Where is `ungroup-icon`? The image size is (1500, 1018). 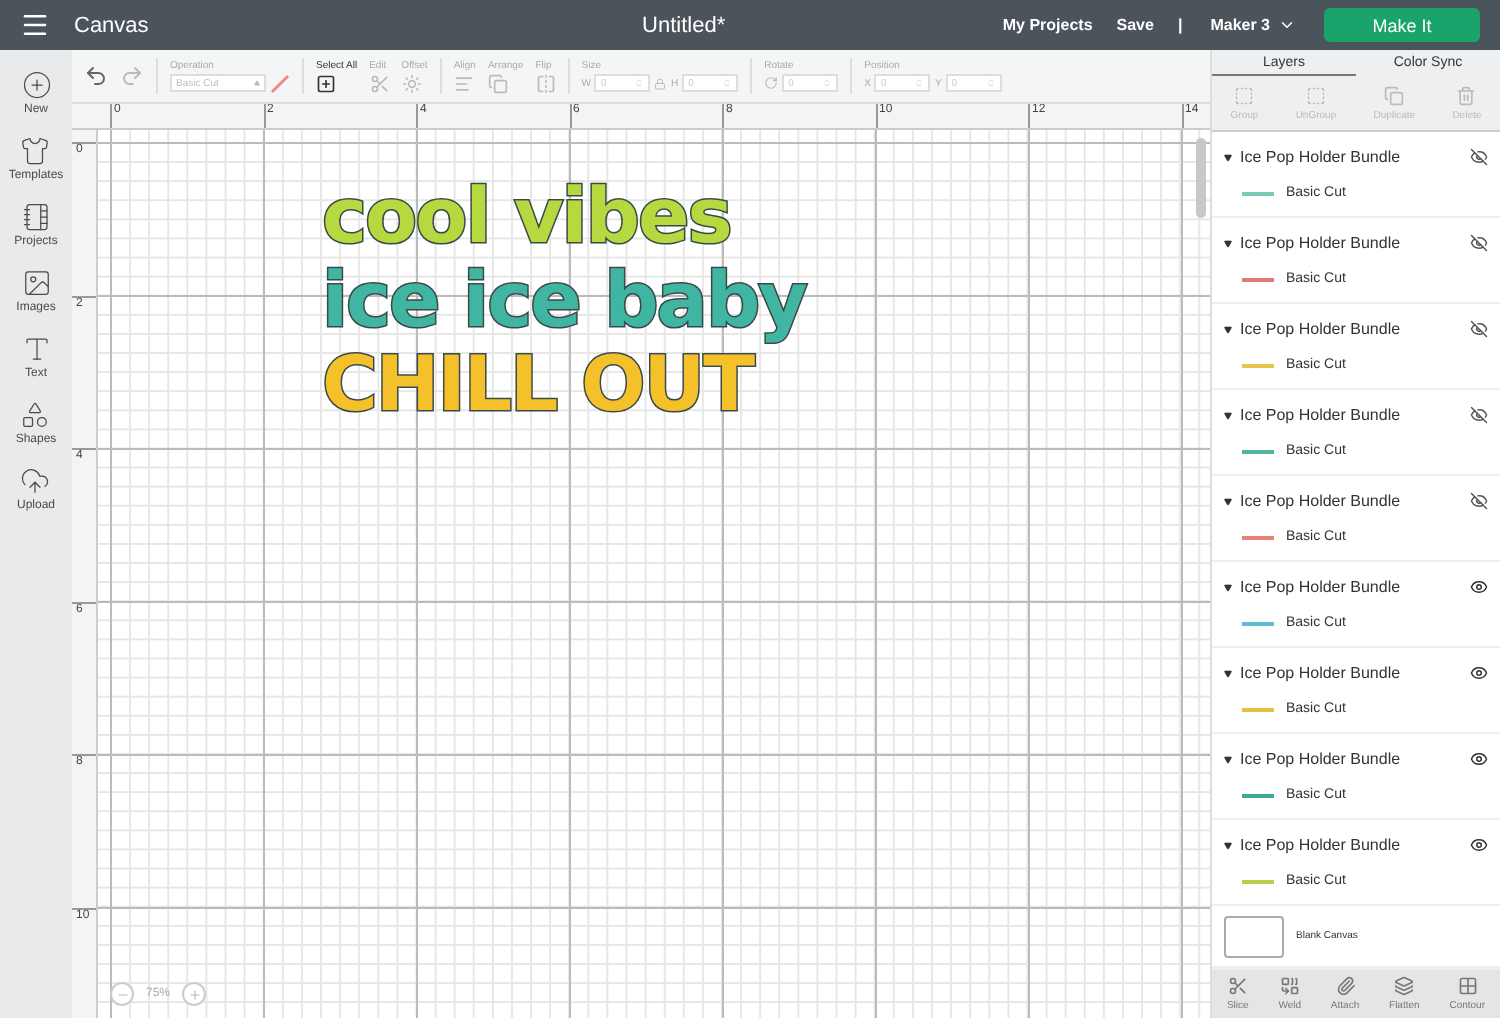
ungroup-icon is located at coordinates (1315, 95).